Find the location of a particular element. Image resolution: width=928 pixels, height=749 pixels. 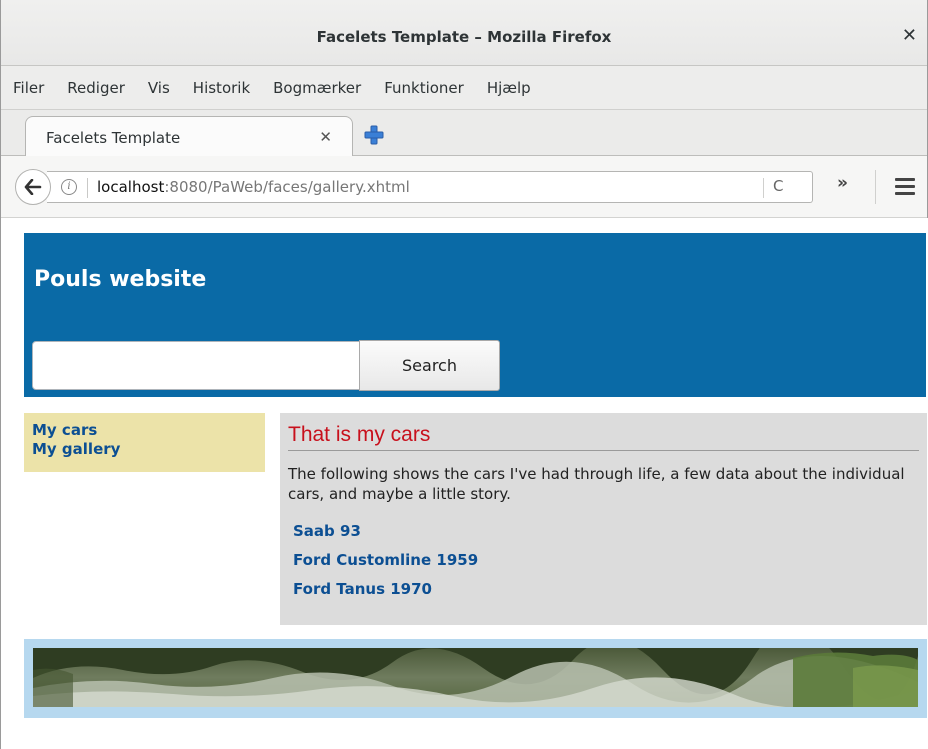

search-button: Search is located at coordinates (429, 365).